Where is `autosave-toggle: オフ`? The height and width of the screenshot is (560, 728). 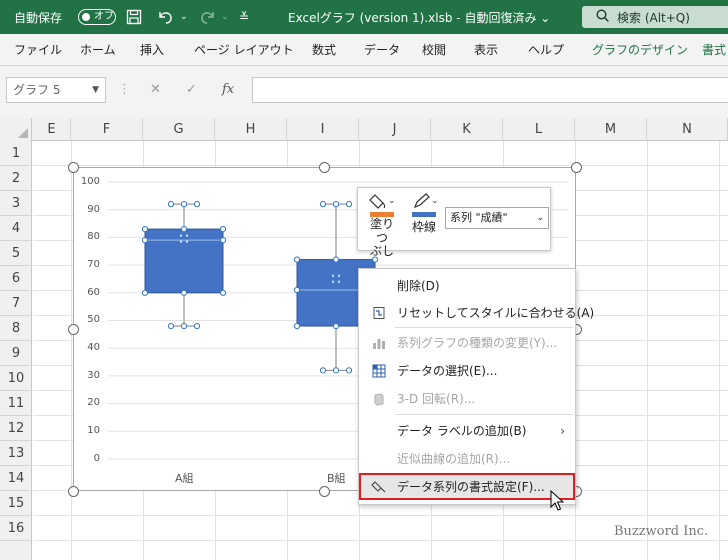 autosave-toggle: オフ is located at coordinates (97, 17).